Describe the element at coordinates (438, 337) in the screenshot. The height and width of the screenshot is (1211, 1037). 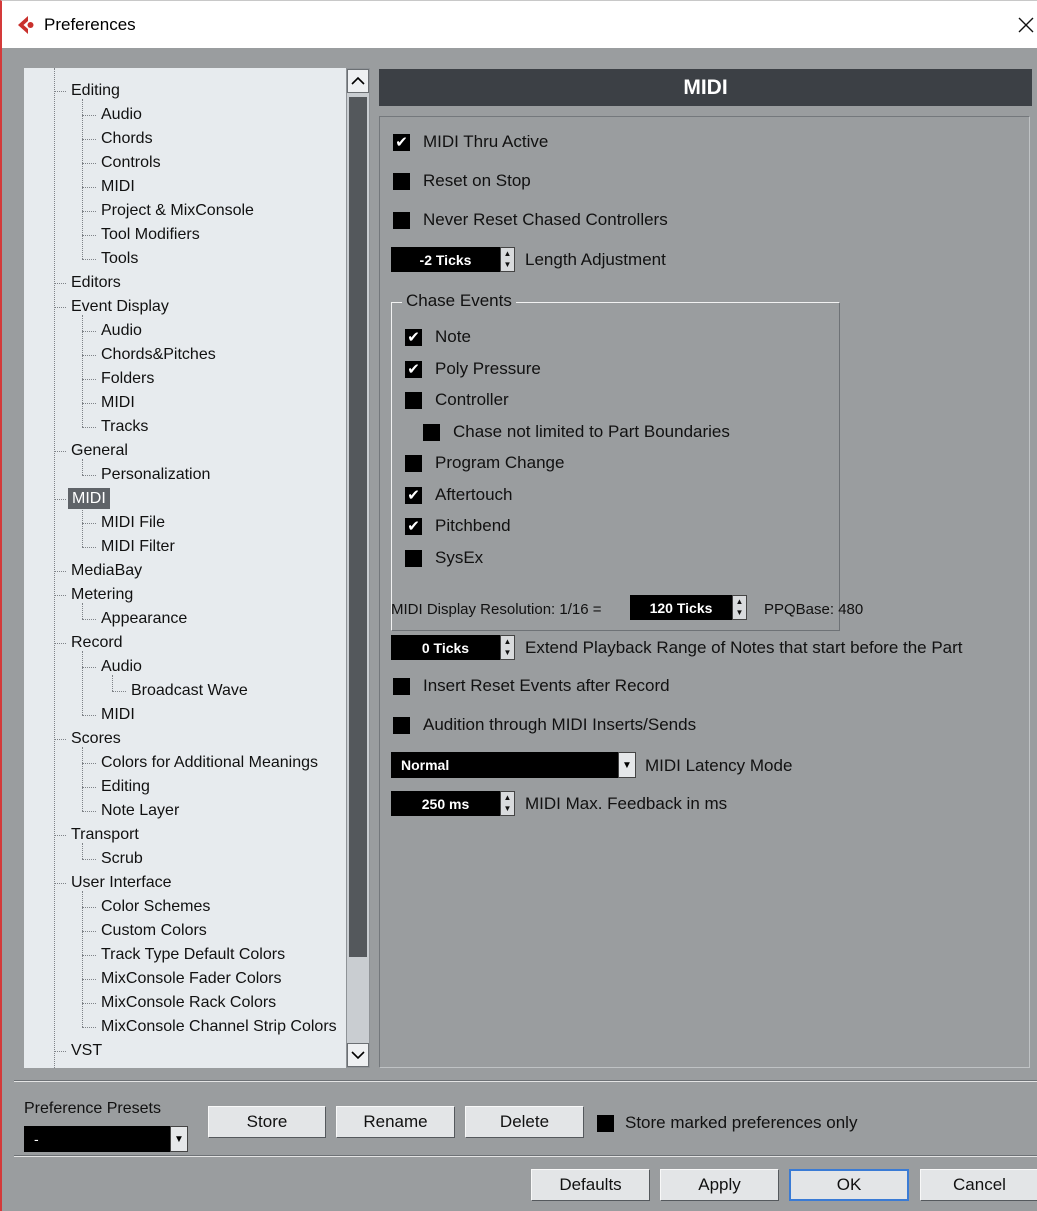
I see `chase-event-checkbox: ✔ Note` at that location.